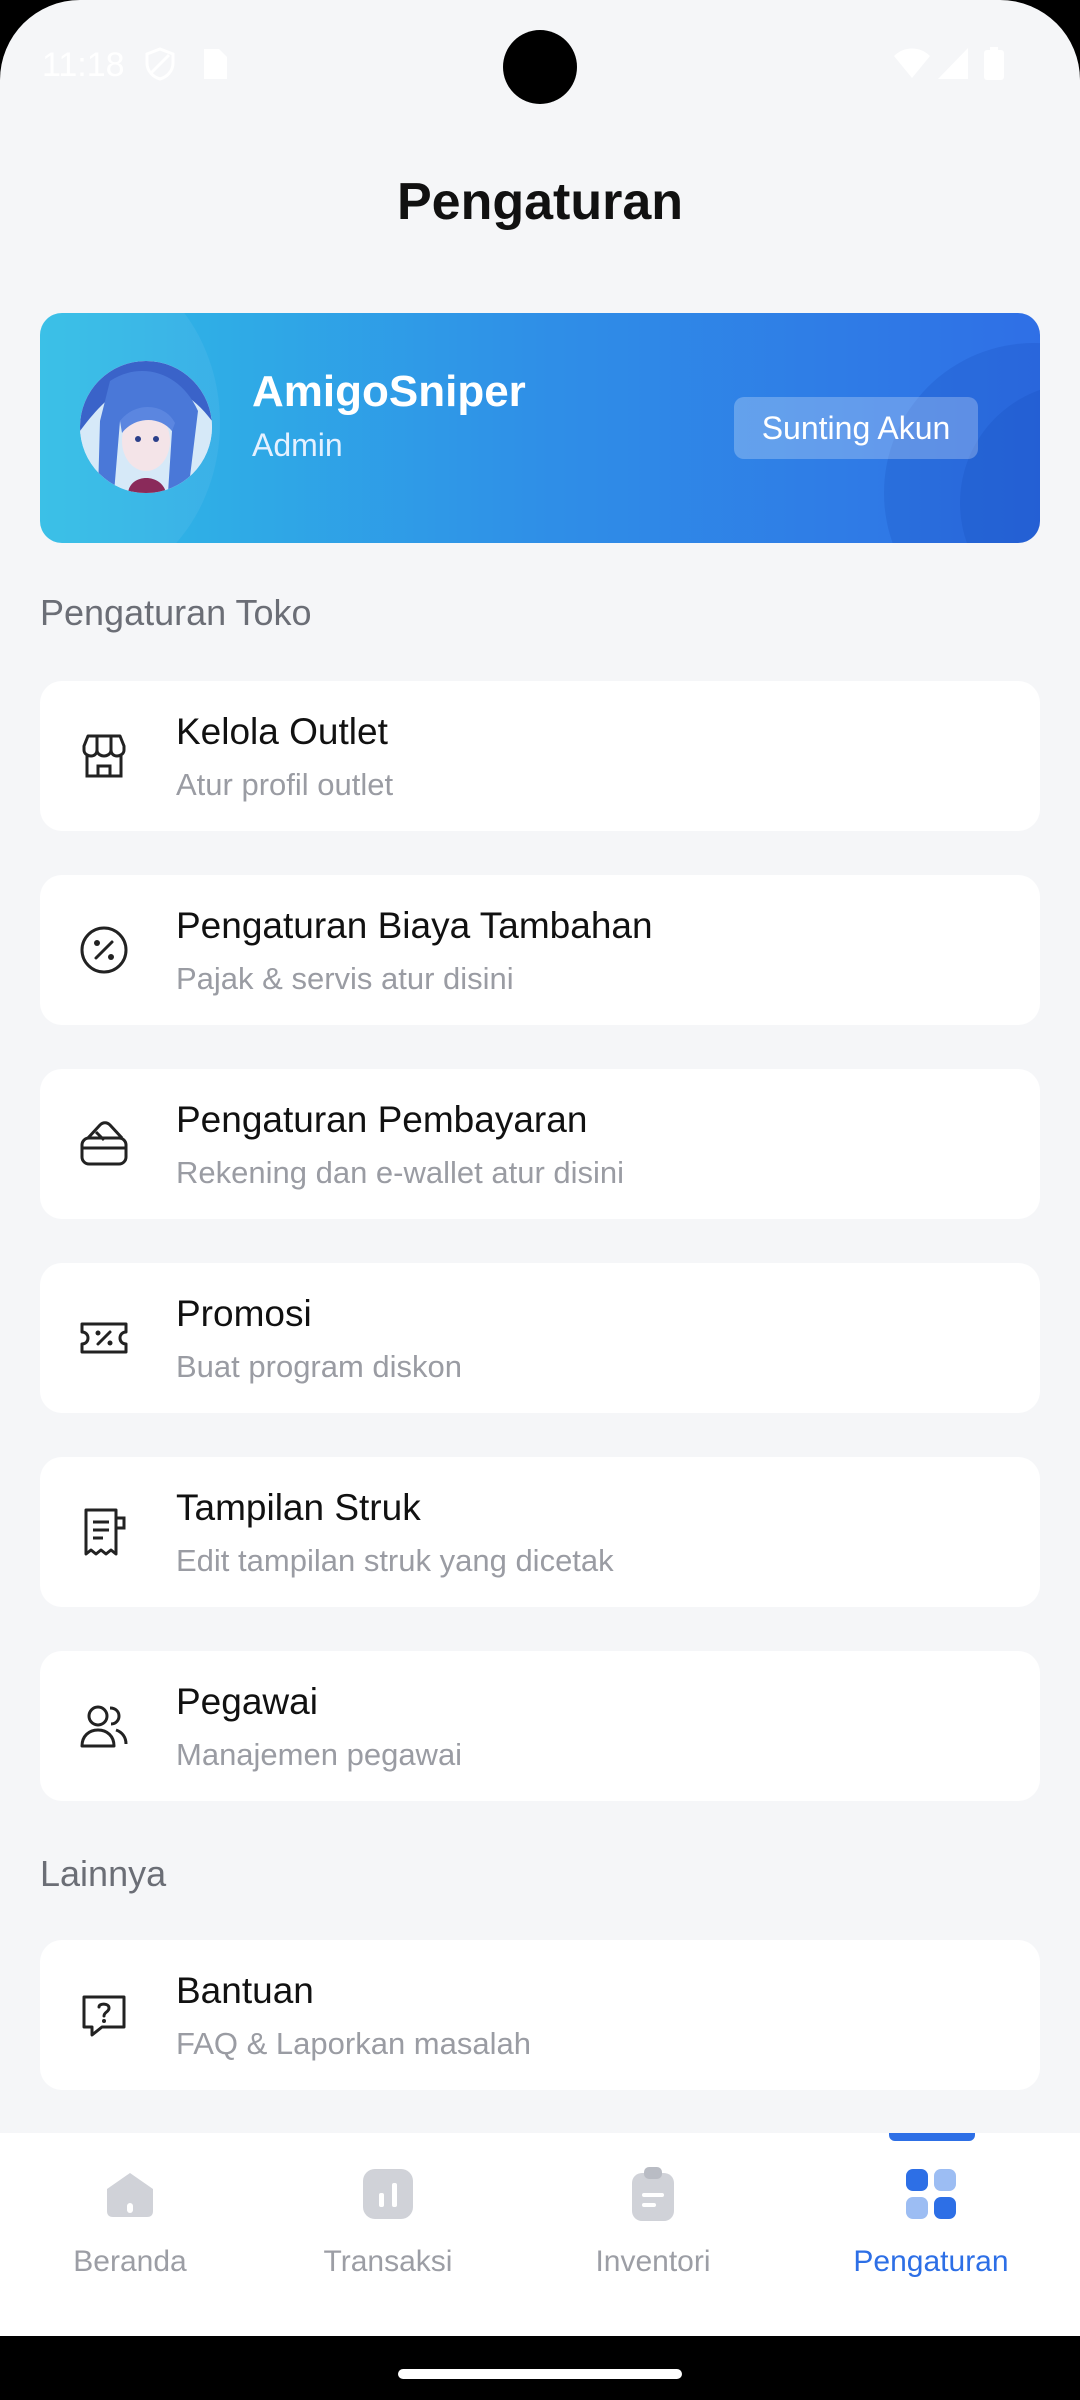  Describe the element at coordinates (104, 1726) in the screenshot. I see `users-icon` at that location.